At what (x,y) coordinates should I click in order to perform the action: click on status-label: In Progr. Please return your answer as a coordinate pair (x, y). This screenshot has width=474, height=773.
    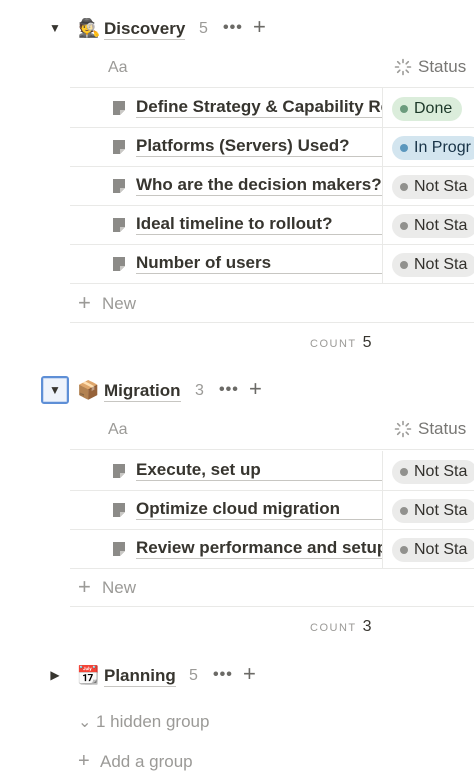
    Looking at the image, I should click on (442, 147).